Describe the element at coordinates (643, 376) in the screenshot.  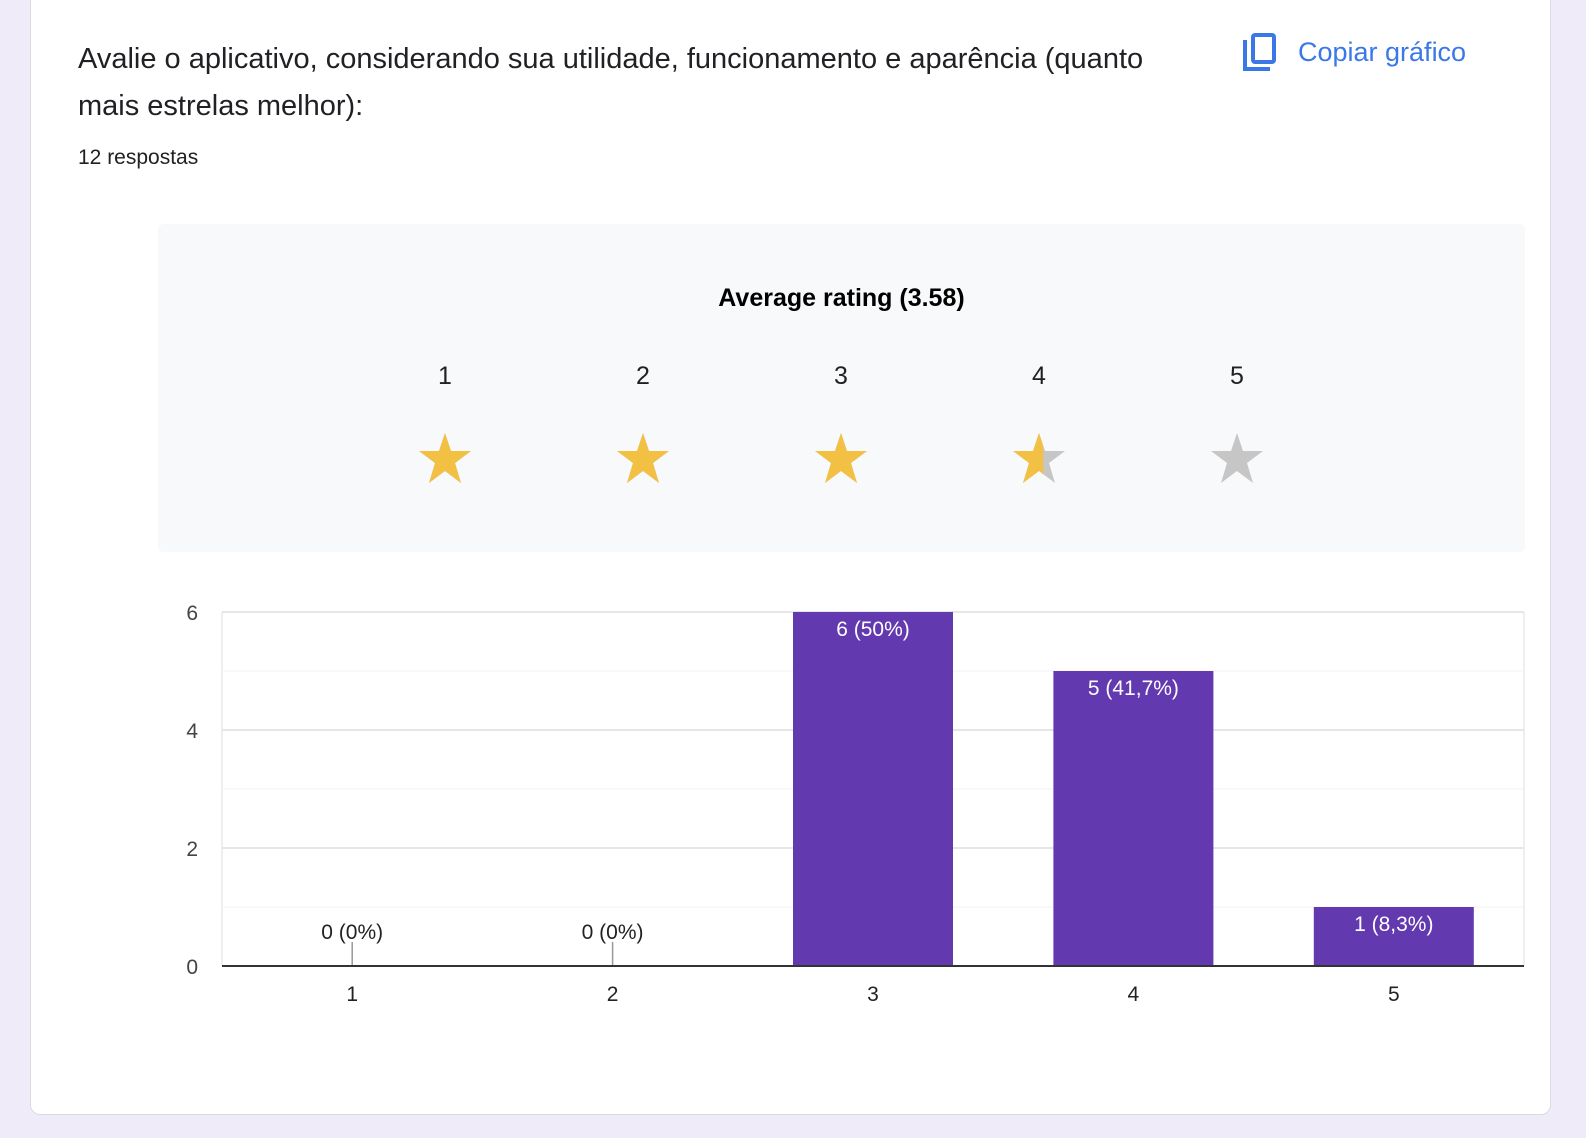
I see `star-number: 2` at that location.